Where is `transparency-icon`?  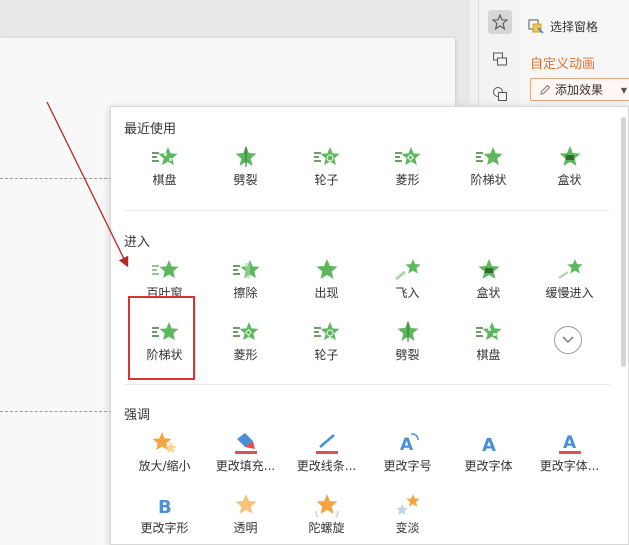 transparency-icon is located at coordinates (246, 505).